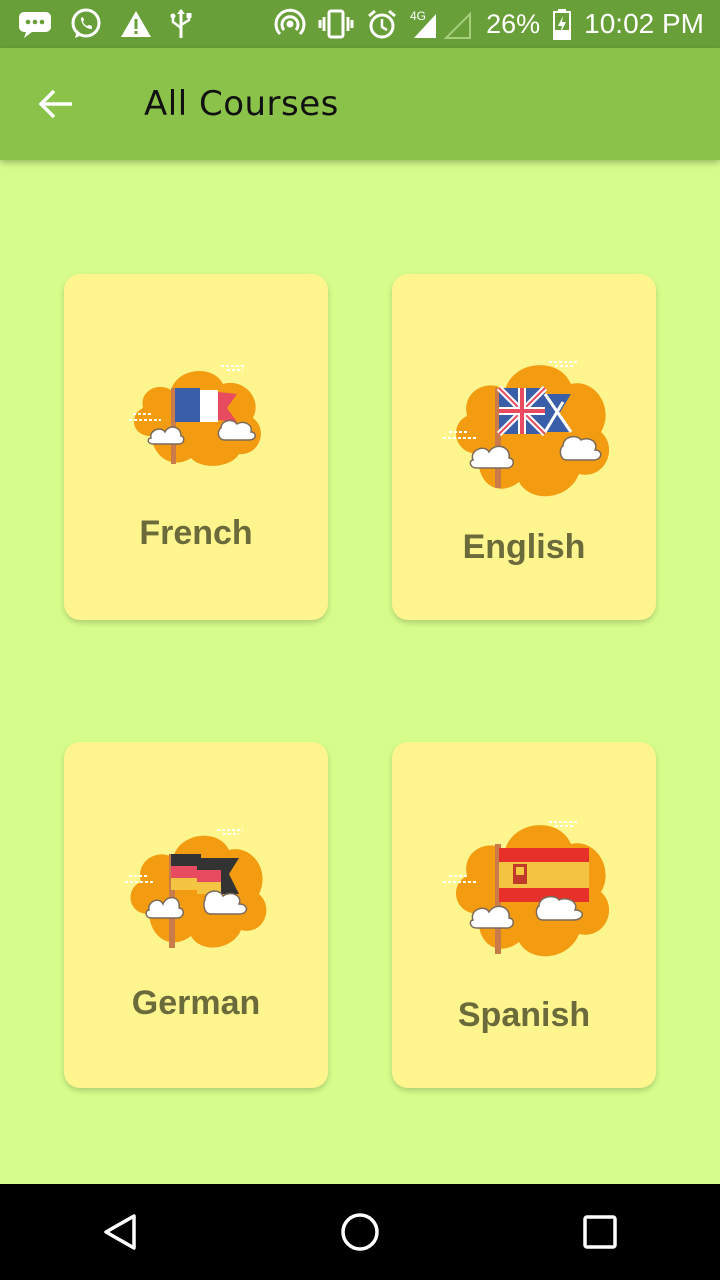 Image resolution: width=720 pixels, height=1280 pixels. Describe the element at coordinates (35, 24) in the screenshot. I see `message-icon` at that location.